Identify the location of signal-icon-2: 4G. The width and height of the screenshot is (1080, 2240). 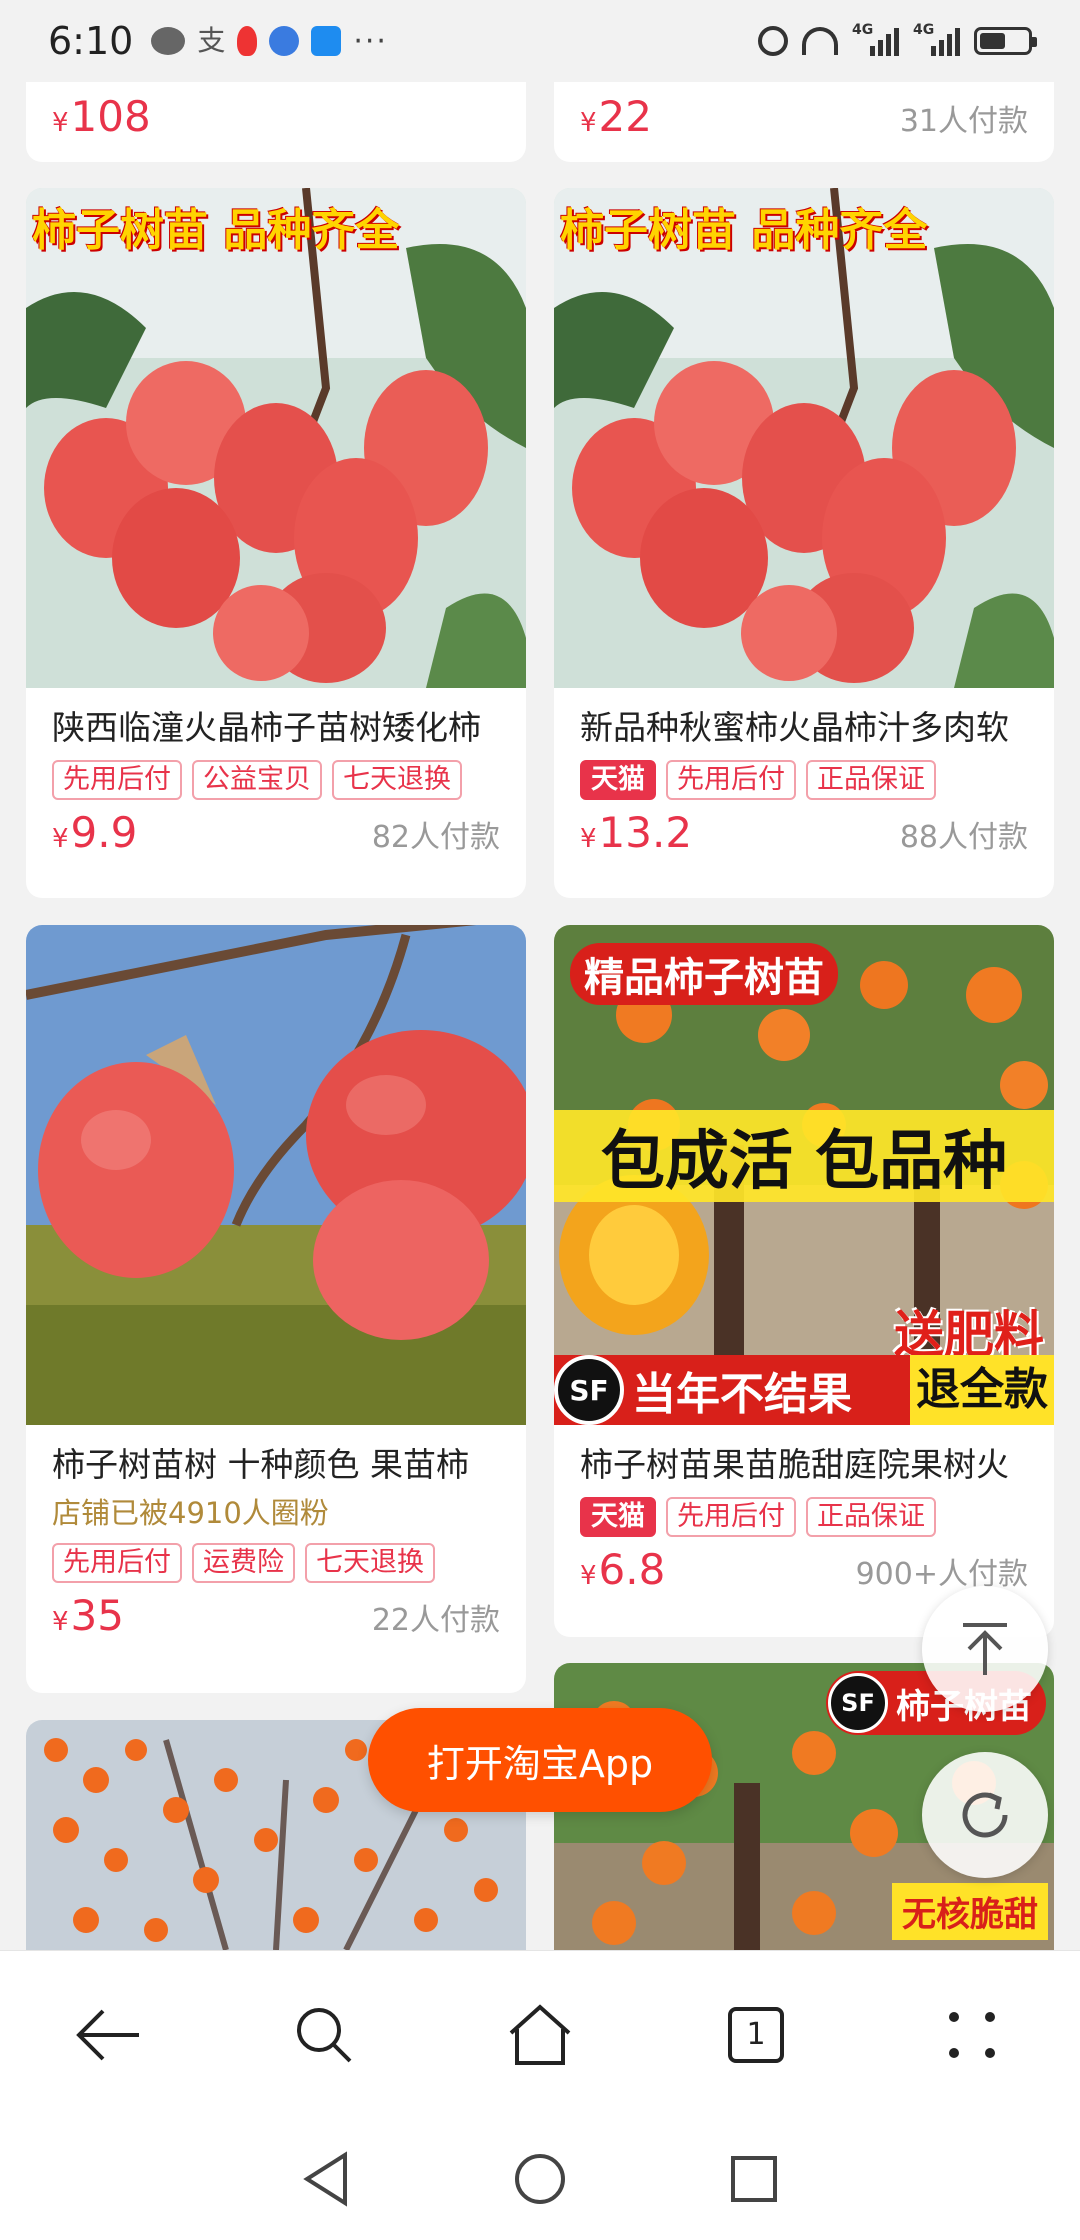
(936, 39).